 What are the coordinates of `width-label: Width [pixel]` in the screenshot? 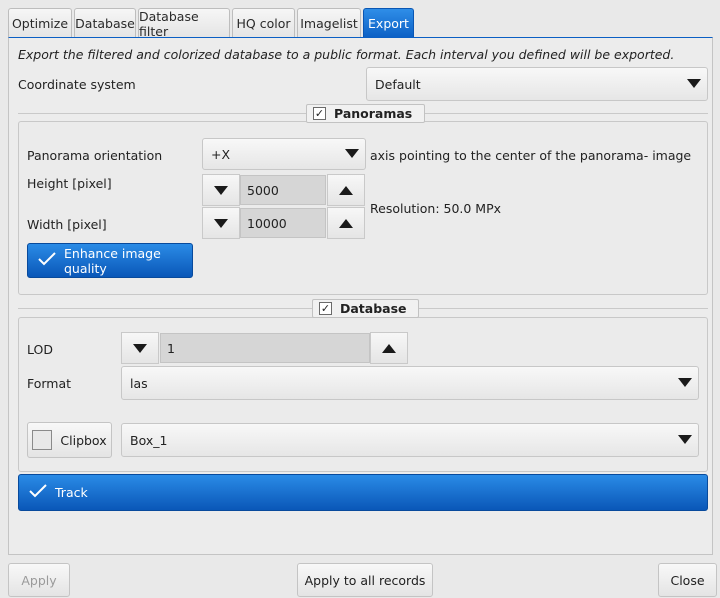 It's located at (67, 224).